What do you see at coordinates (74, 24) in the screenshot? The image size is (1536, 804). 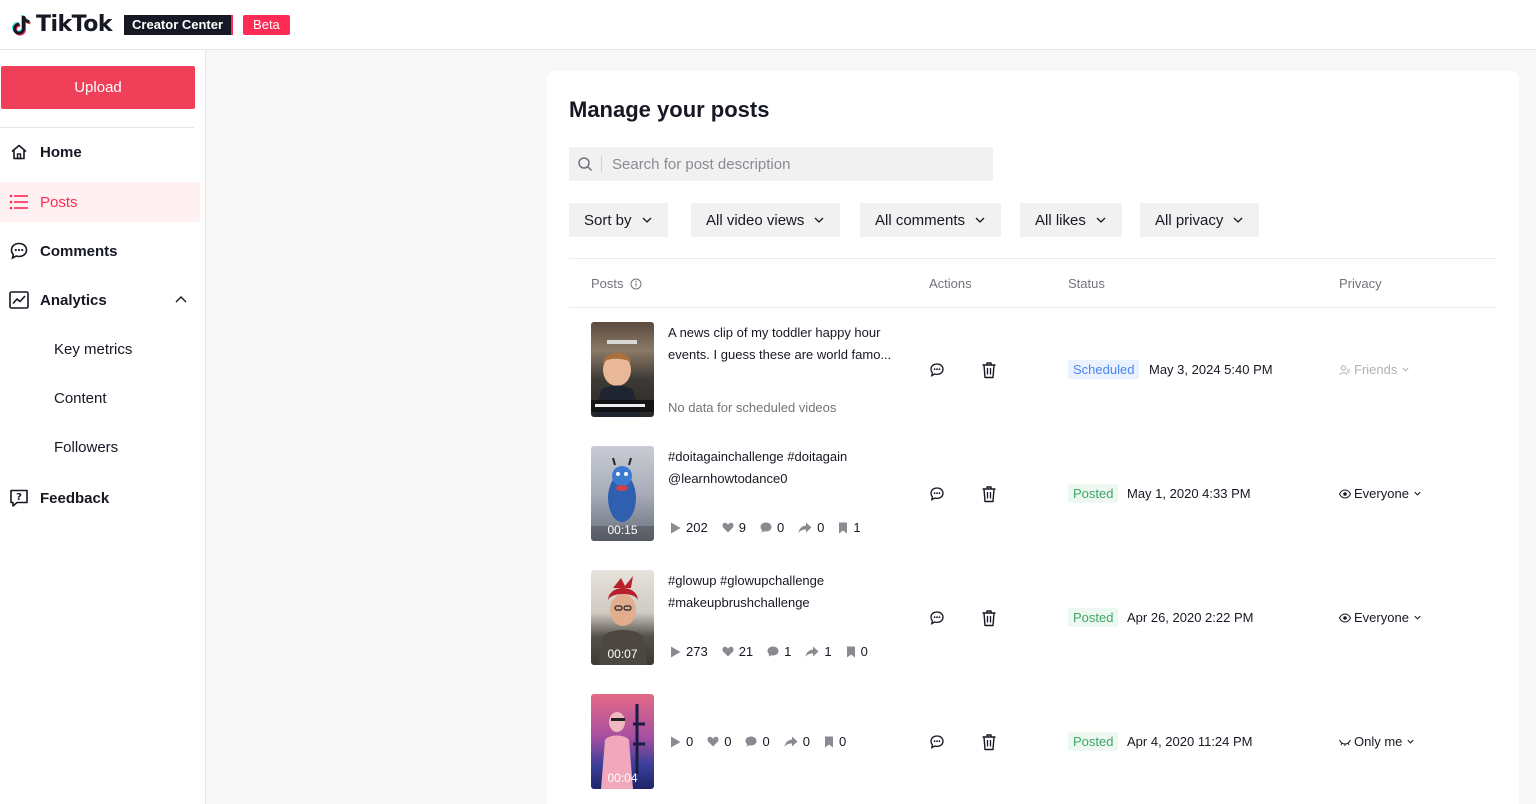 I see `brand-name: TikTok` at bounding box center [74, 24].